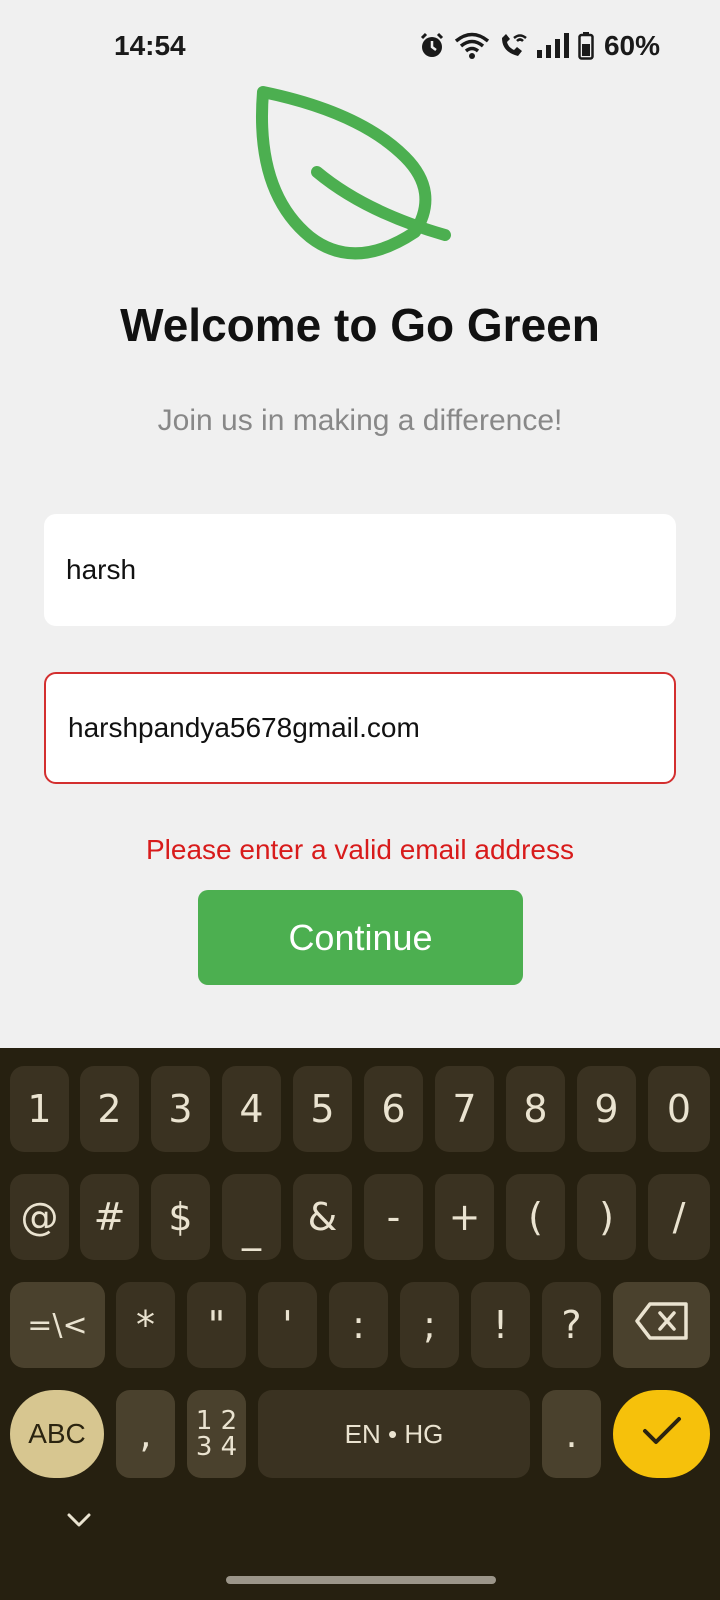  I want to click on key-close-paren: ), so click(606, 1217).